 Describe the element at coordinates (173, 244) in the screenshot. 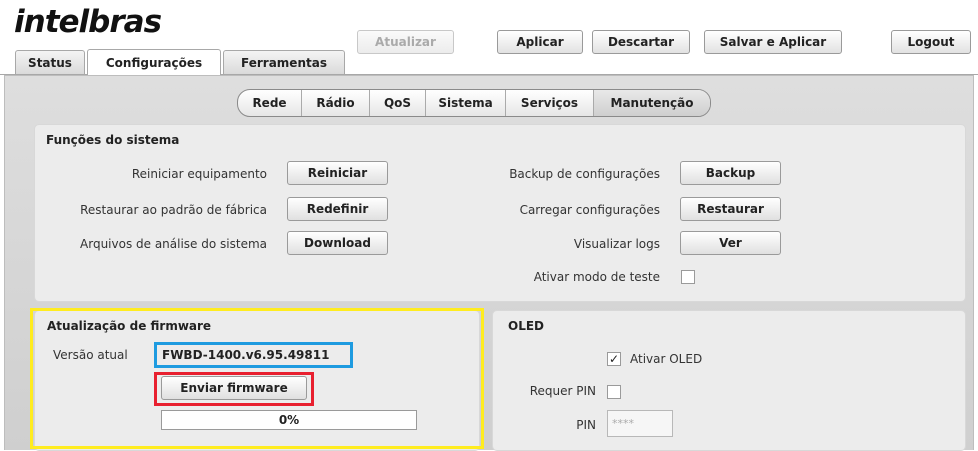

I see `analysis-files-label: Arquivos de análise do sistema` at that location.